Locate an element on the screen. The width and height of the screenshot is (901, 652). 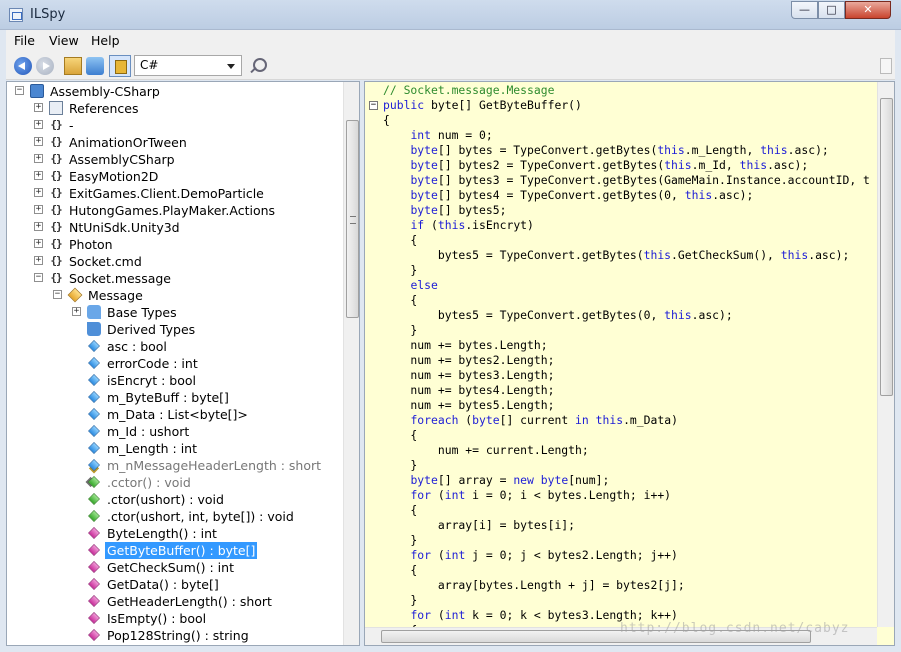
menu-view: View is located at coordinates (64, 40).